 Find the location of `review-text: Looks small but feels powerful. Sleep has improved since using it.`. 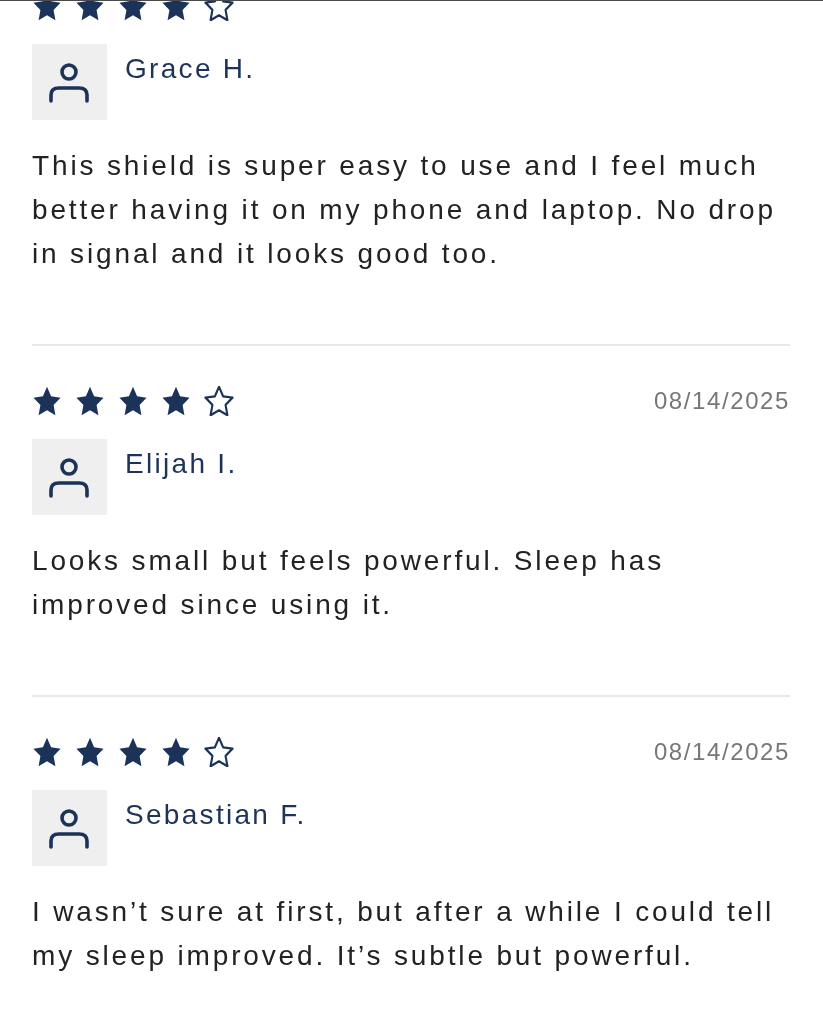

review-text: Looks small but feels powerful. Sleep has improved since using it. is located at coordinates (349, 583).